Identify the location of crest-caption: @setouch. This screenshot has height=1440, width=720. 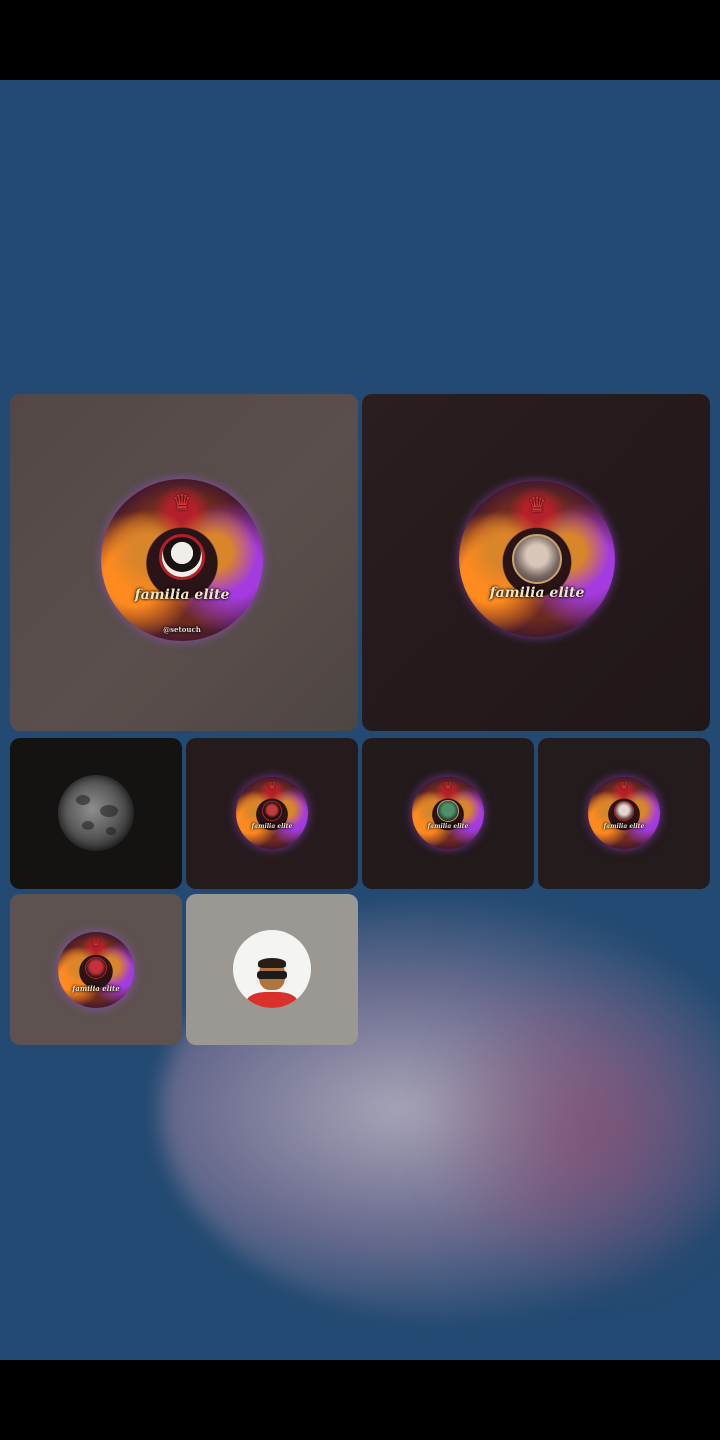
(182, 629).